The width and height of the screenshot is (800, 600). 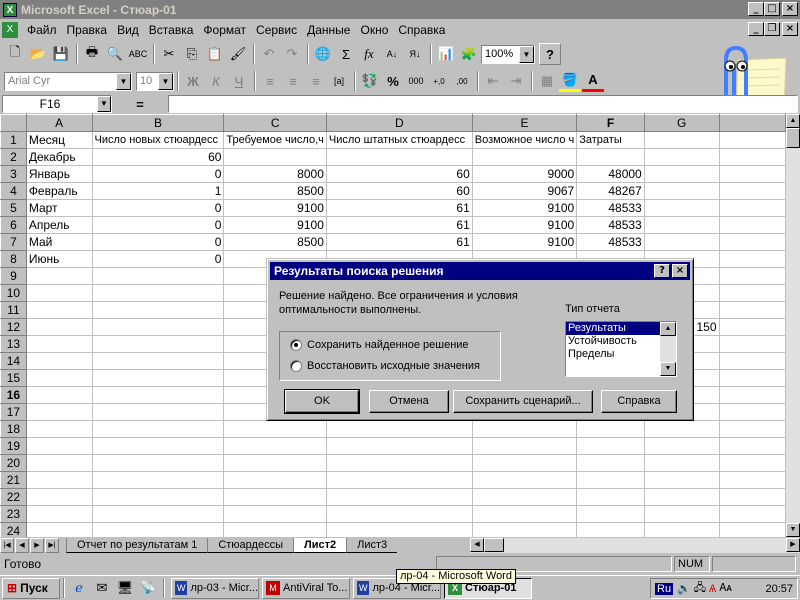 I want to click on currency-icon: 💱, so click(x=370, y=81).